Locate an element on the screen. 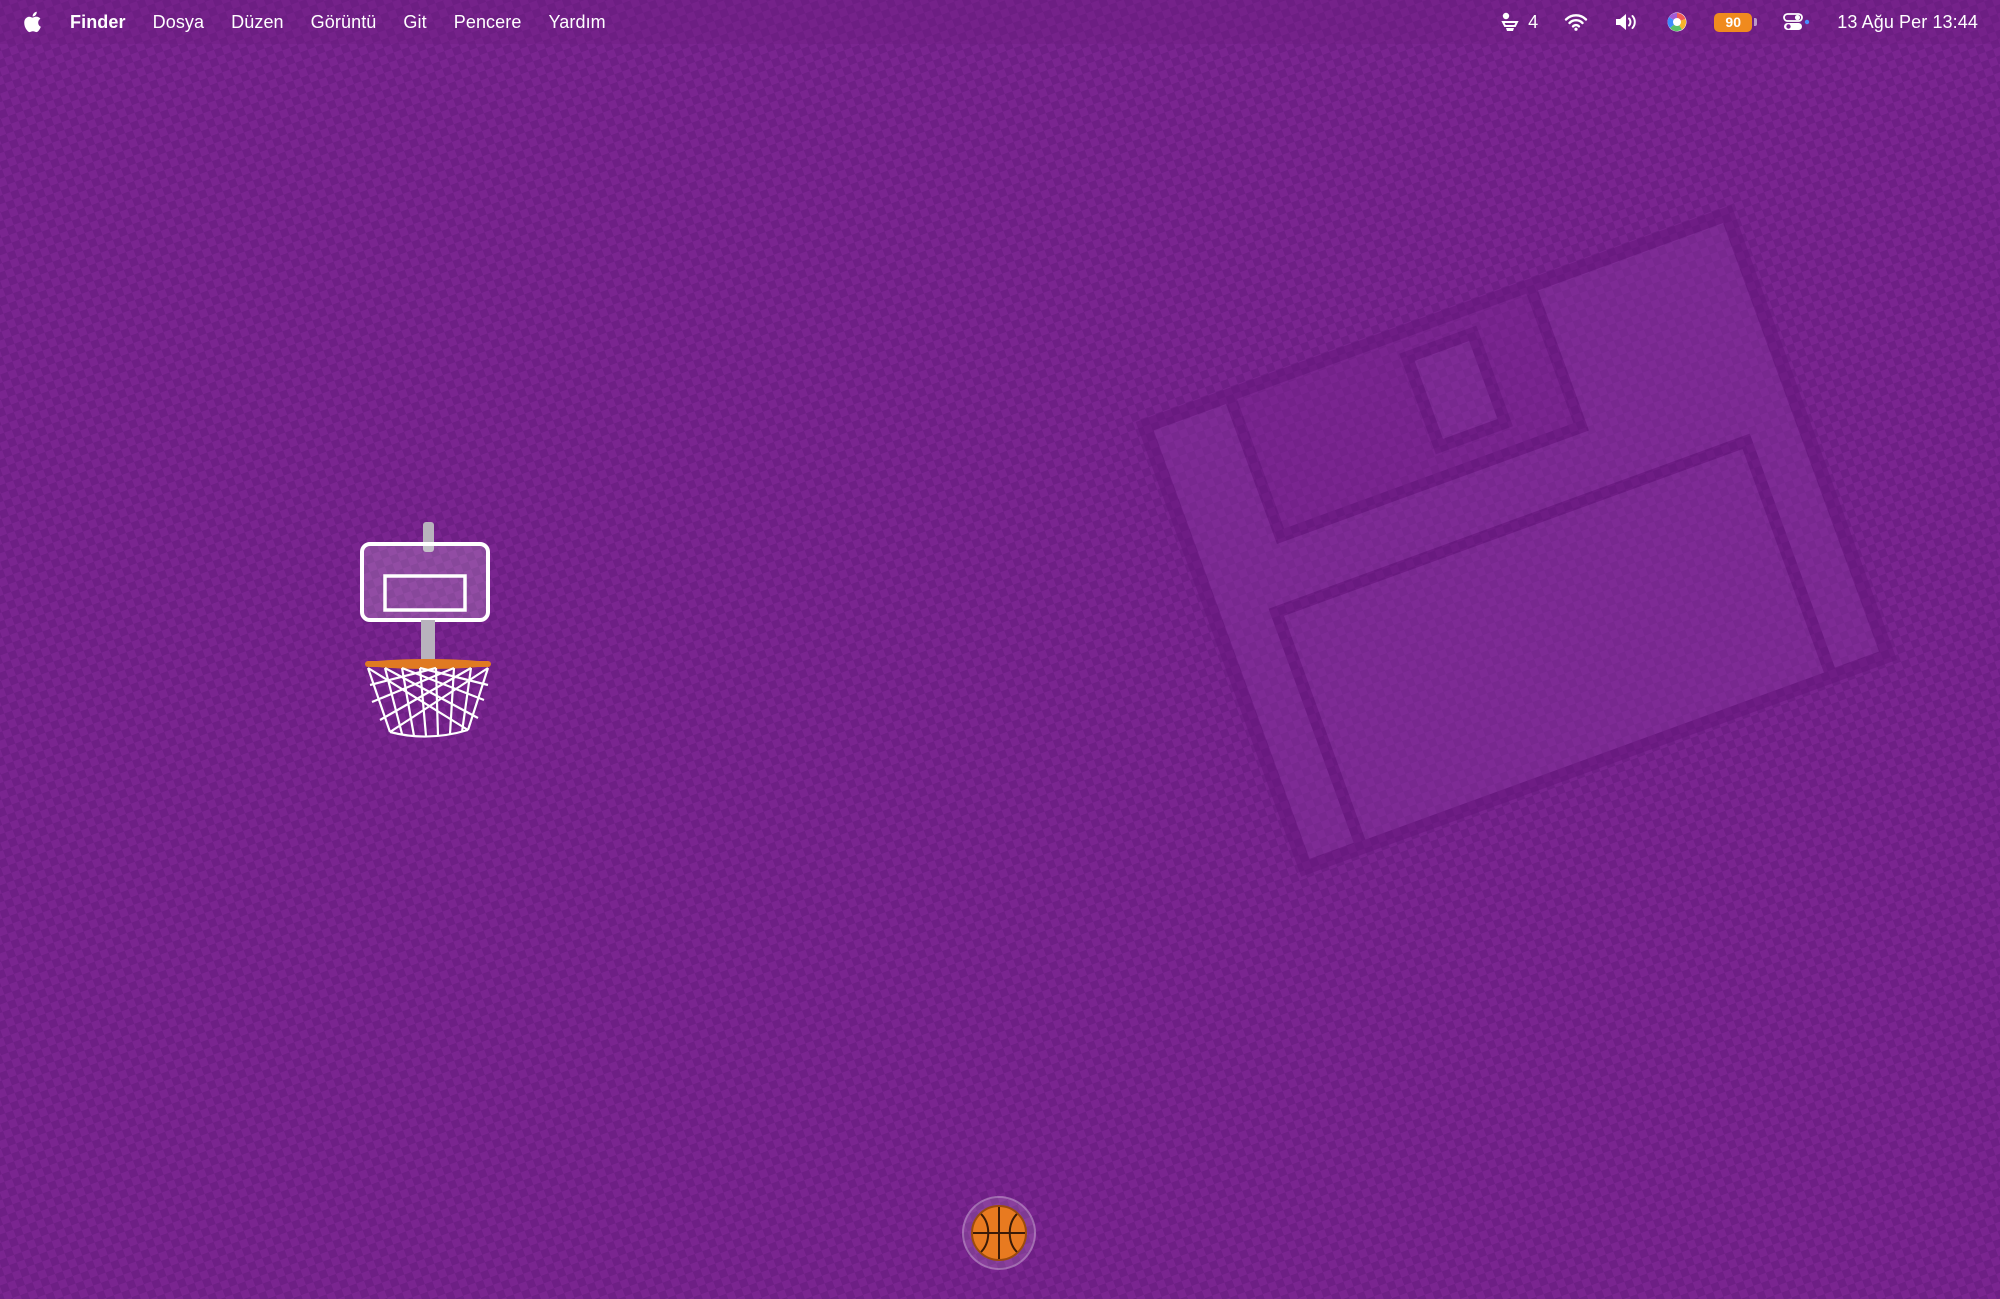 Image resolution: width=2000 pixels, height=1299 pixels. volume-icon is located at coordinates (1626, 22).